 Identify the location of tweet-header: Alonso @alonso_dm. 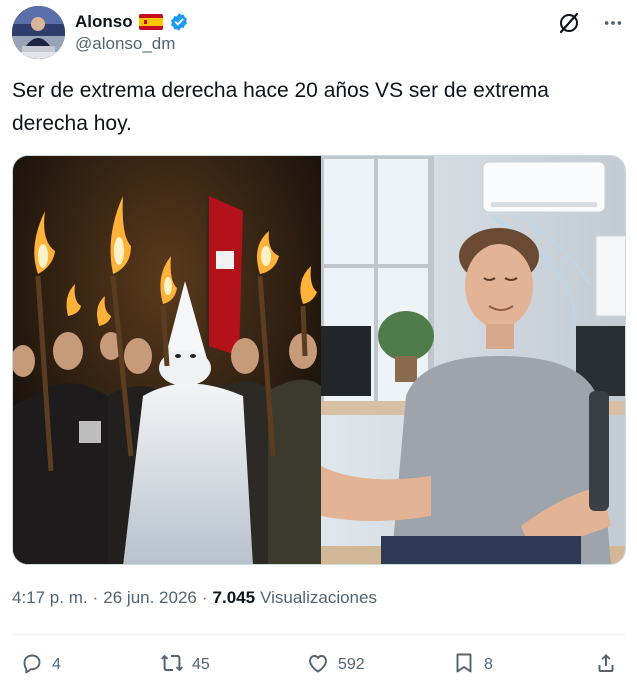
(320, 33).